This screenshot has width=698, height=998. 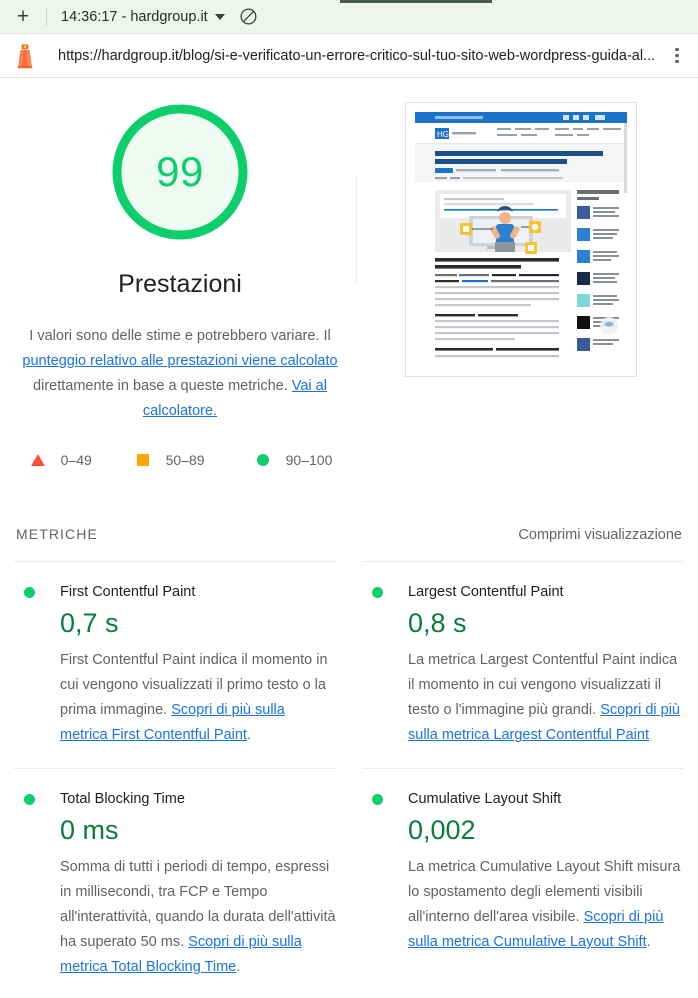 I want to click on metrics-title: METRICHE, so click(x=57, y=534).